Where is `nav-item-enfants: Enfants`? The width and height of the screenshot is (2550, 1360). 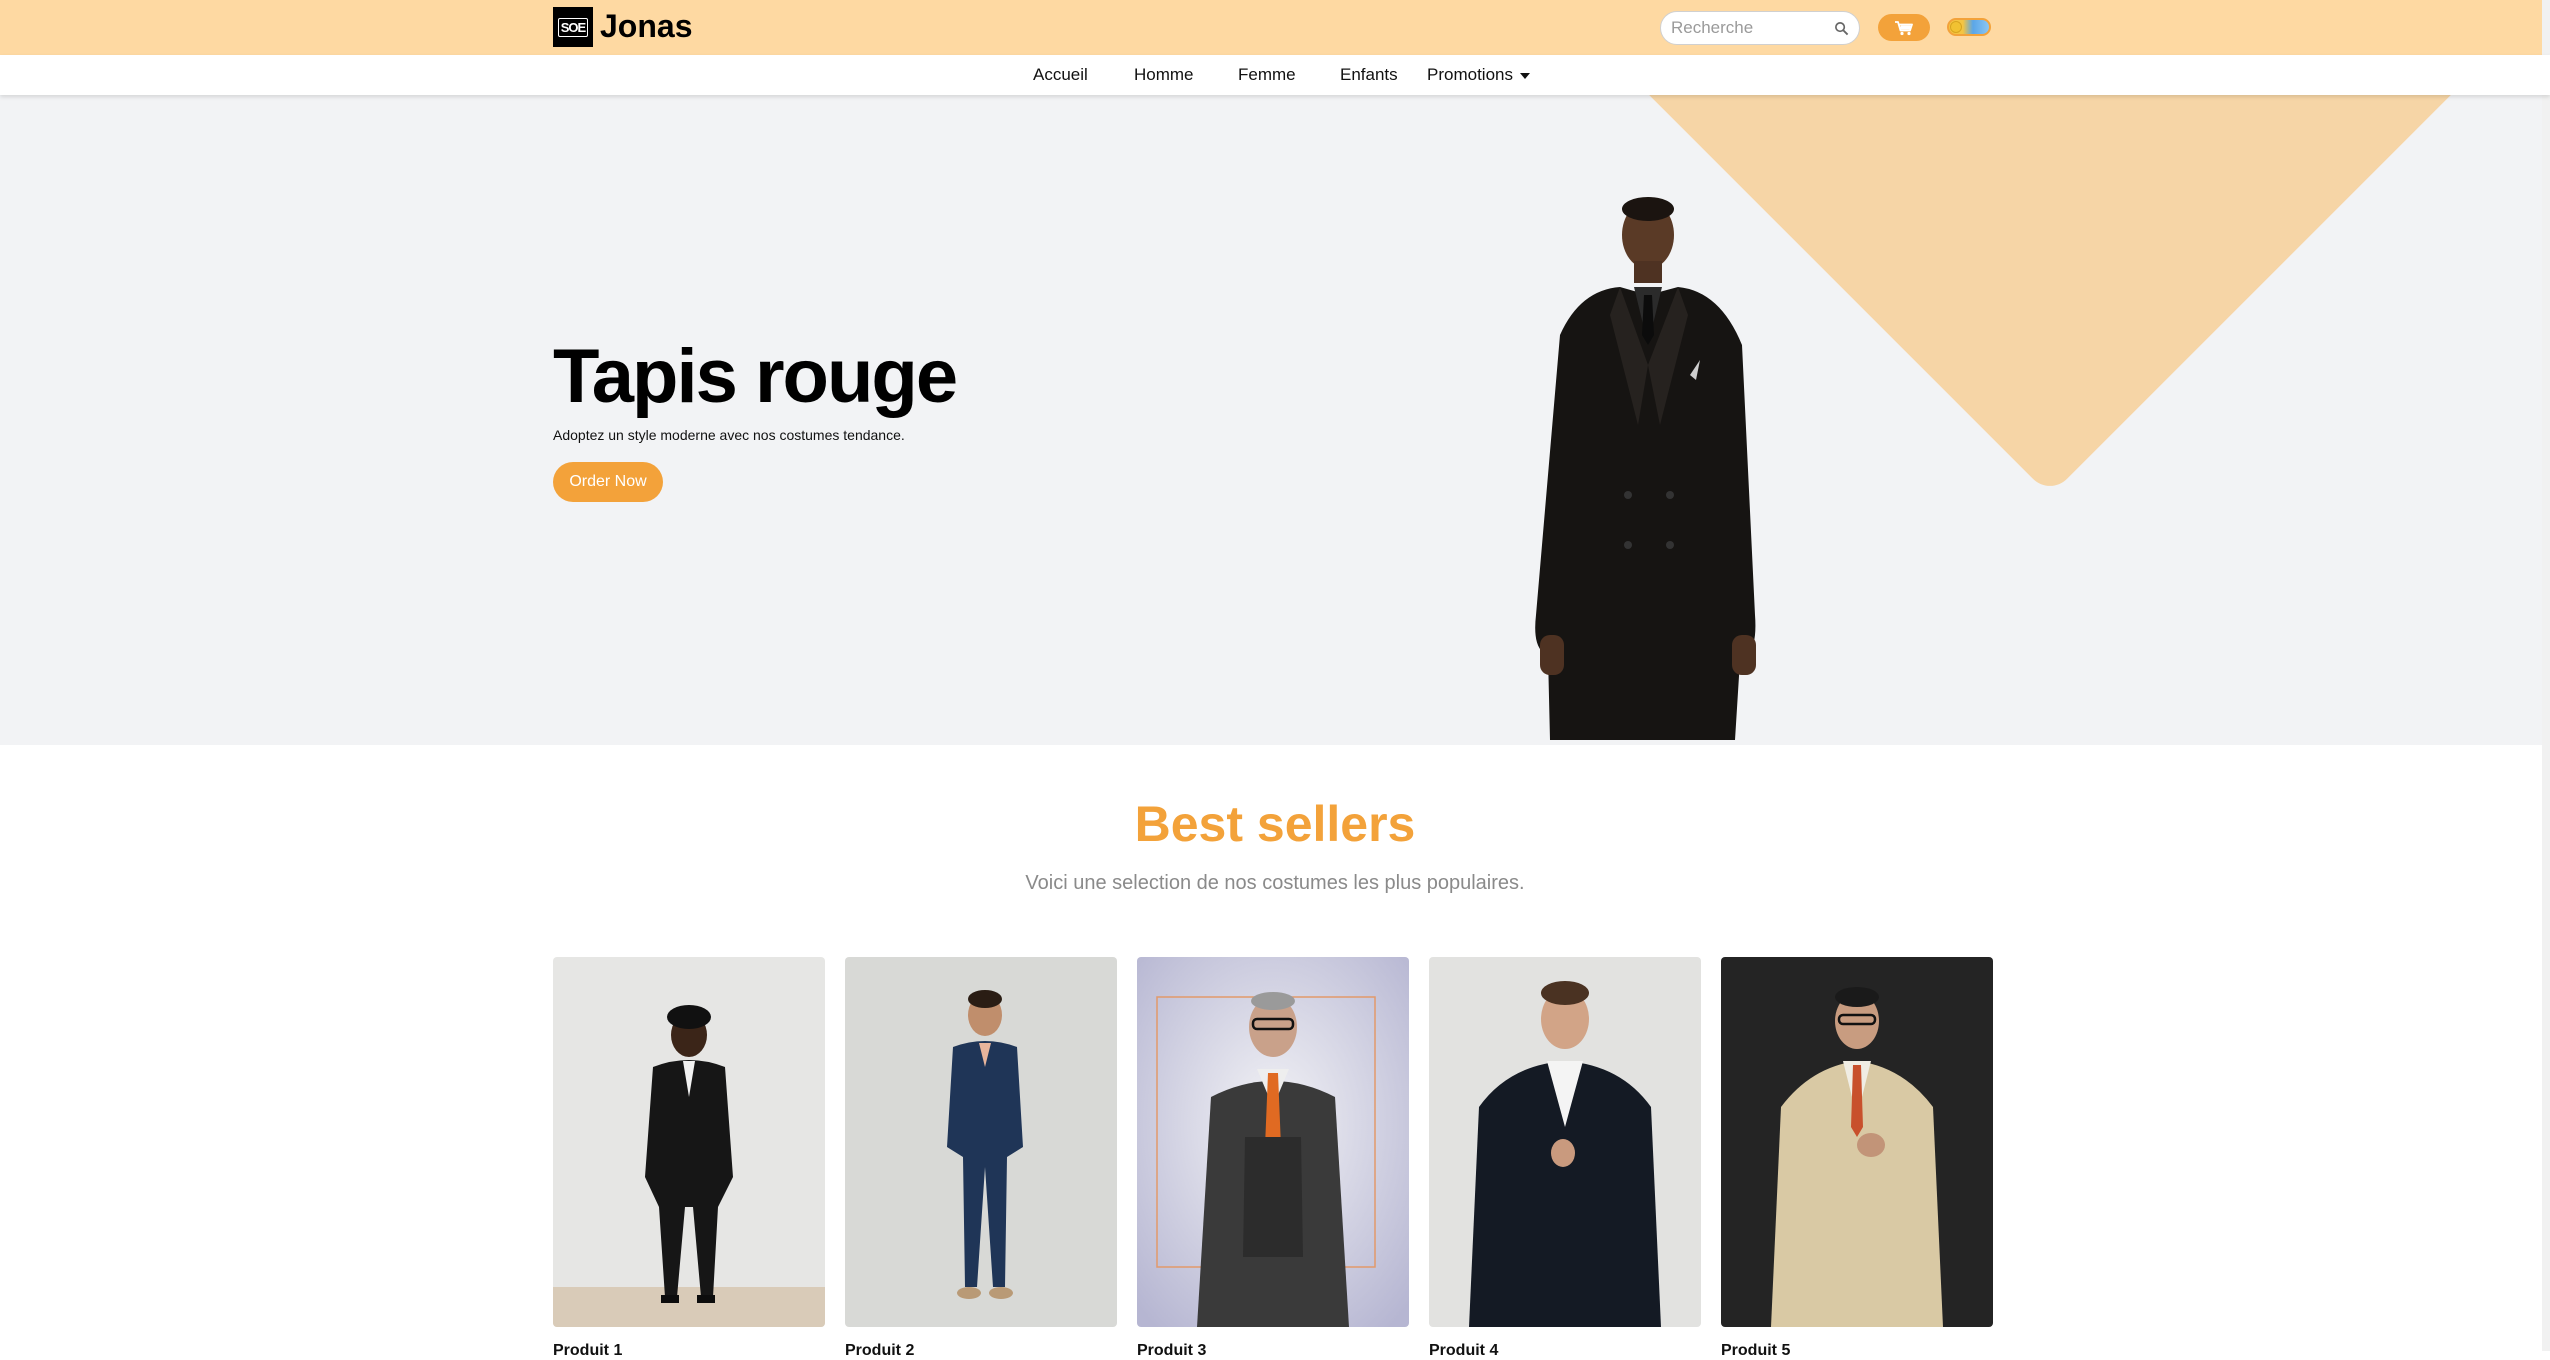
nav-item-enfants: Enfants is located at coordinates (1369, 75).